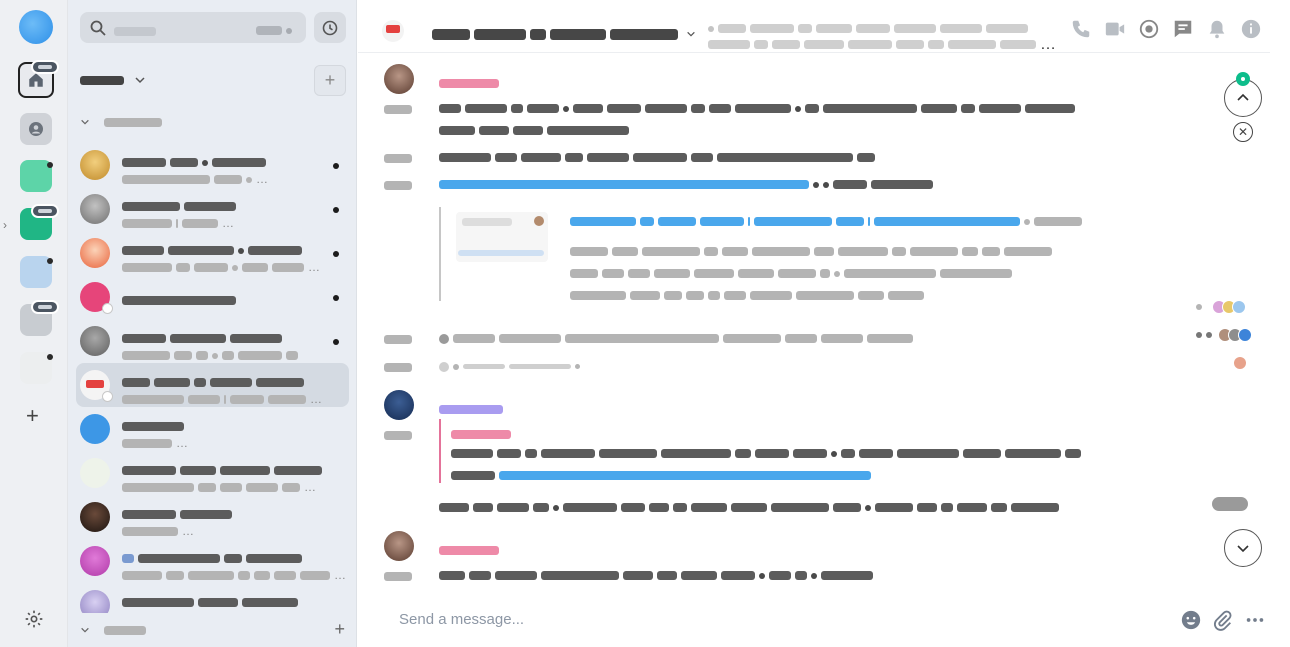 Image resolution: width=1290 pixels, height=647 pixels. What do you see at coordinates (1243, 132) in the screenshot?
I see `close-icon: ✕` at bounding box center [1243, 132].